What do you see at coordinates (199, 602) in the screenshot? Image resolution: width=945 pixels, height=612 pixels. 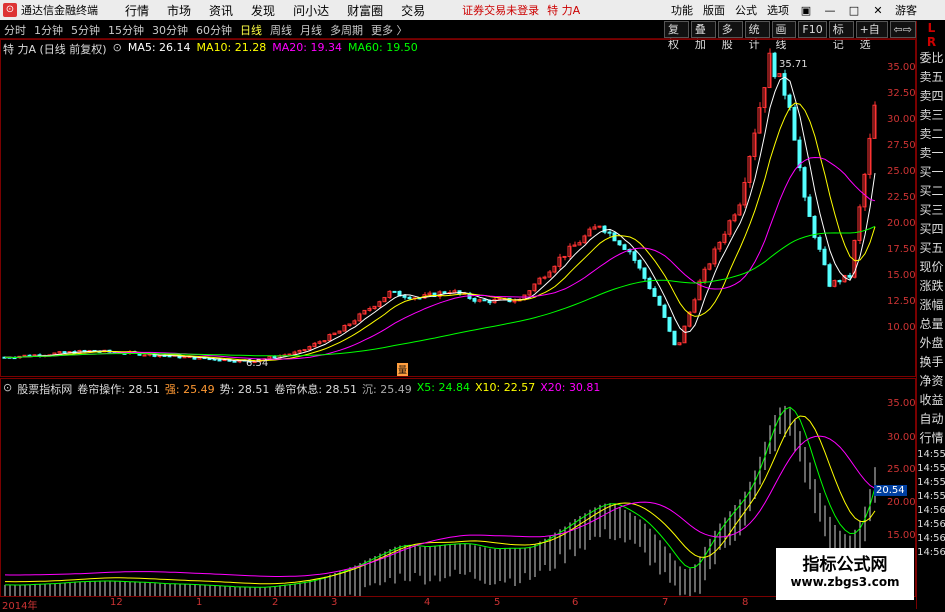 I see `x-tick: 1` at bounding box center [199, 602].